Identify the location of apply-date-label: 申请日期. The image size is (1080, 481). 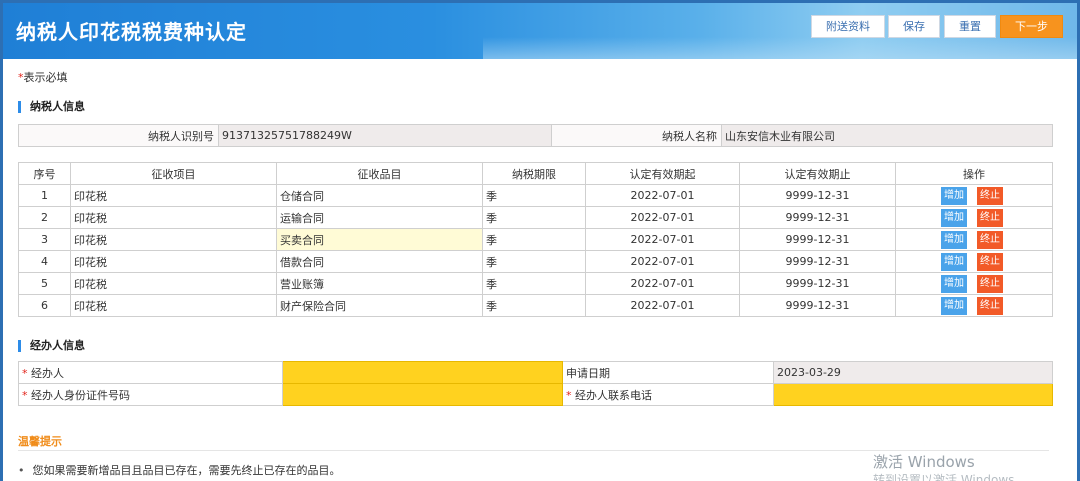
(668, 372).